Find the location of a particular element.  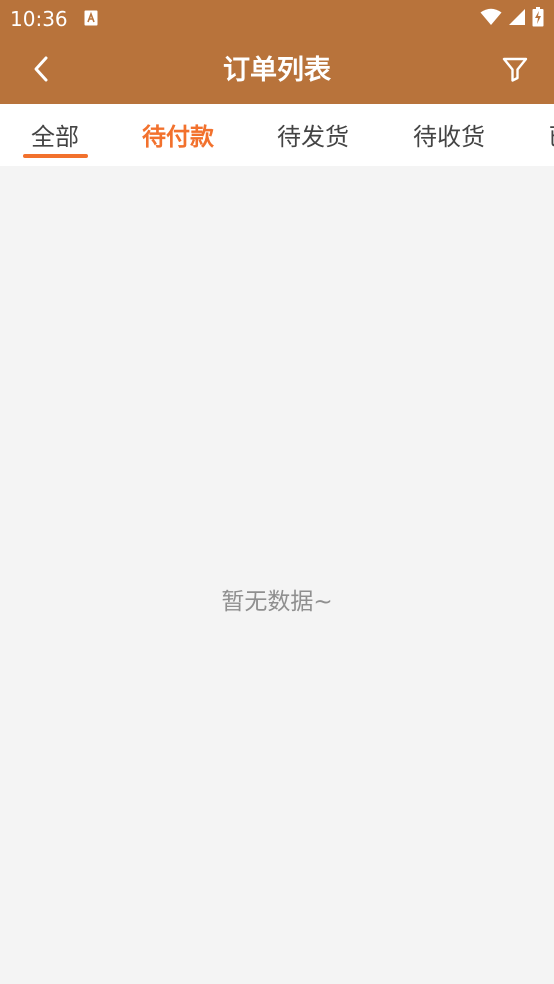

filter-button is located at coordinates (515, 71).